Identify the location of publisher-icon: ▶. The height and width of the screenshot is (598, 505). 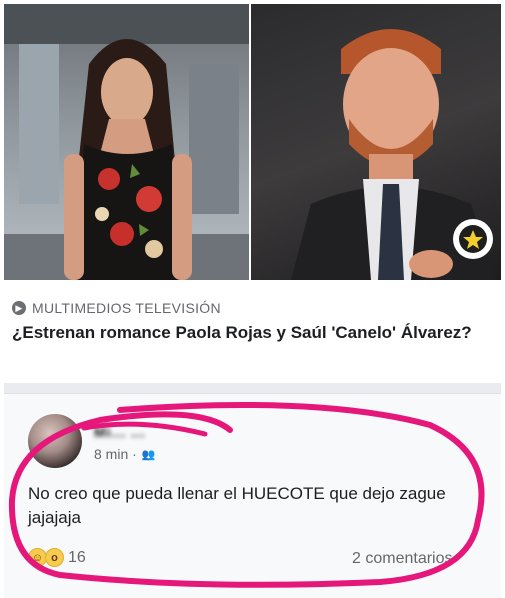
(19, 308).